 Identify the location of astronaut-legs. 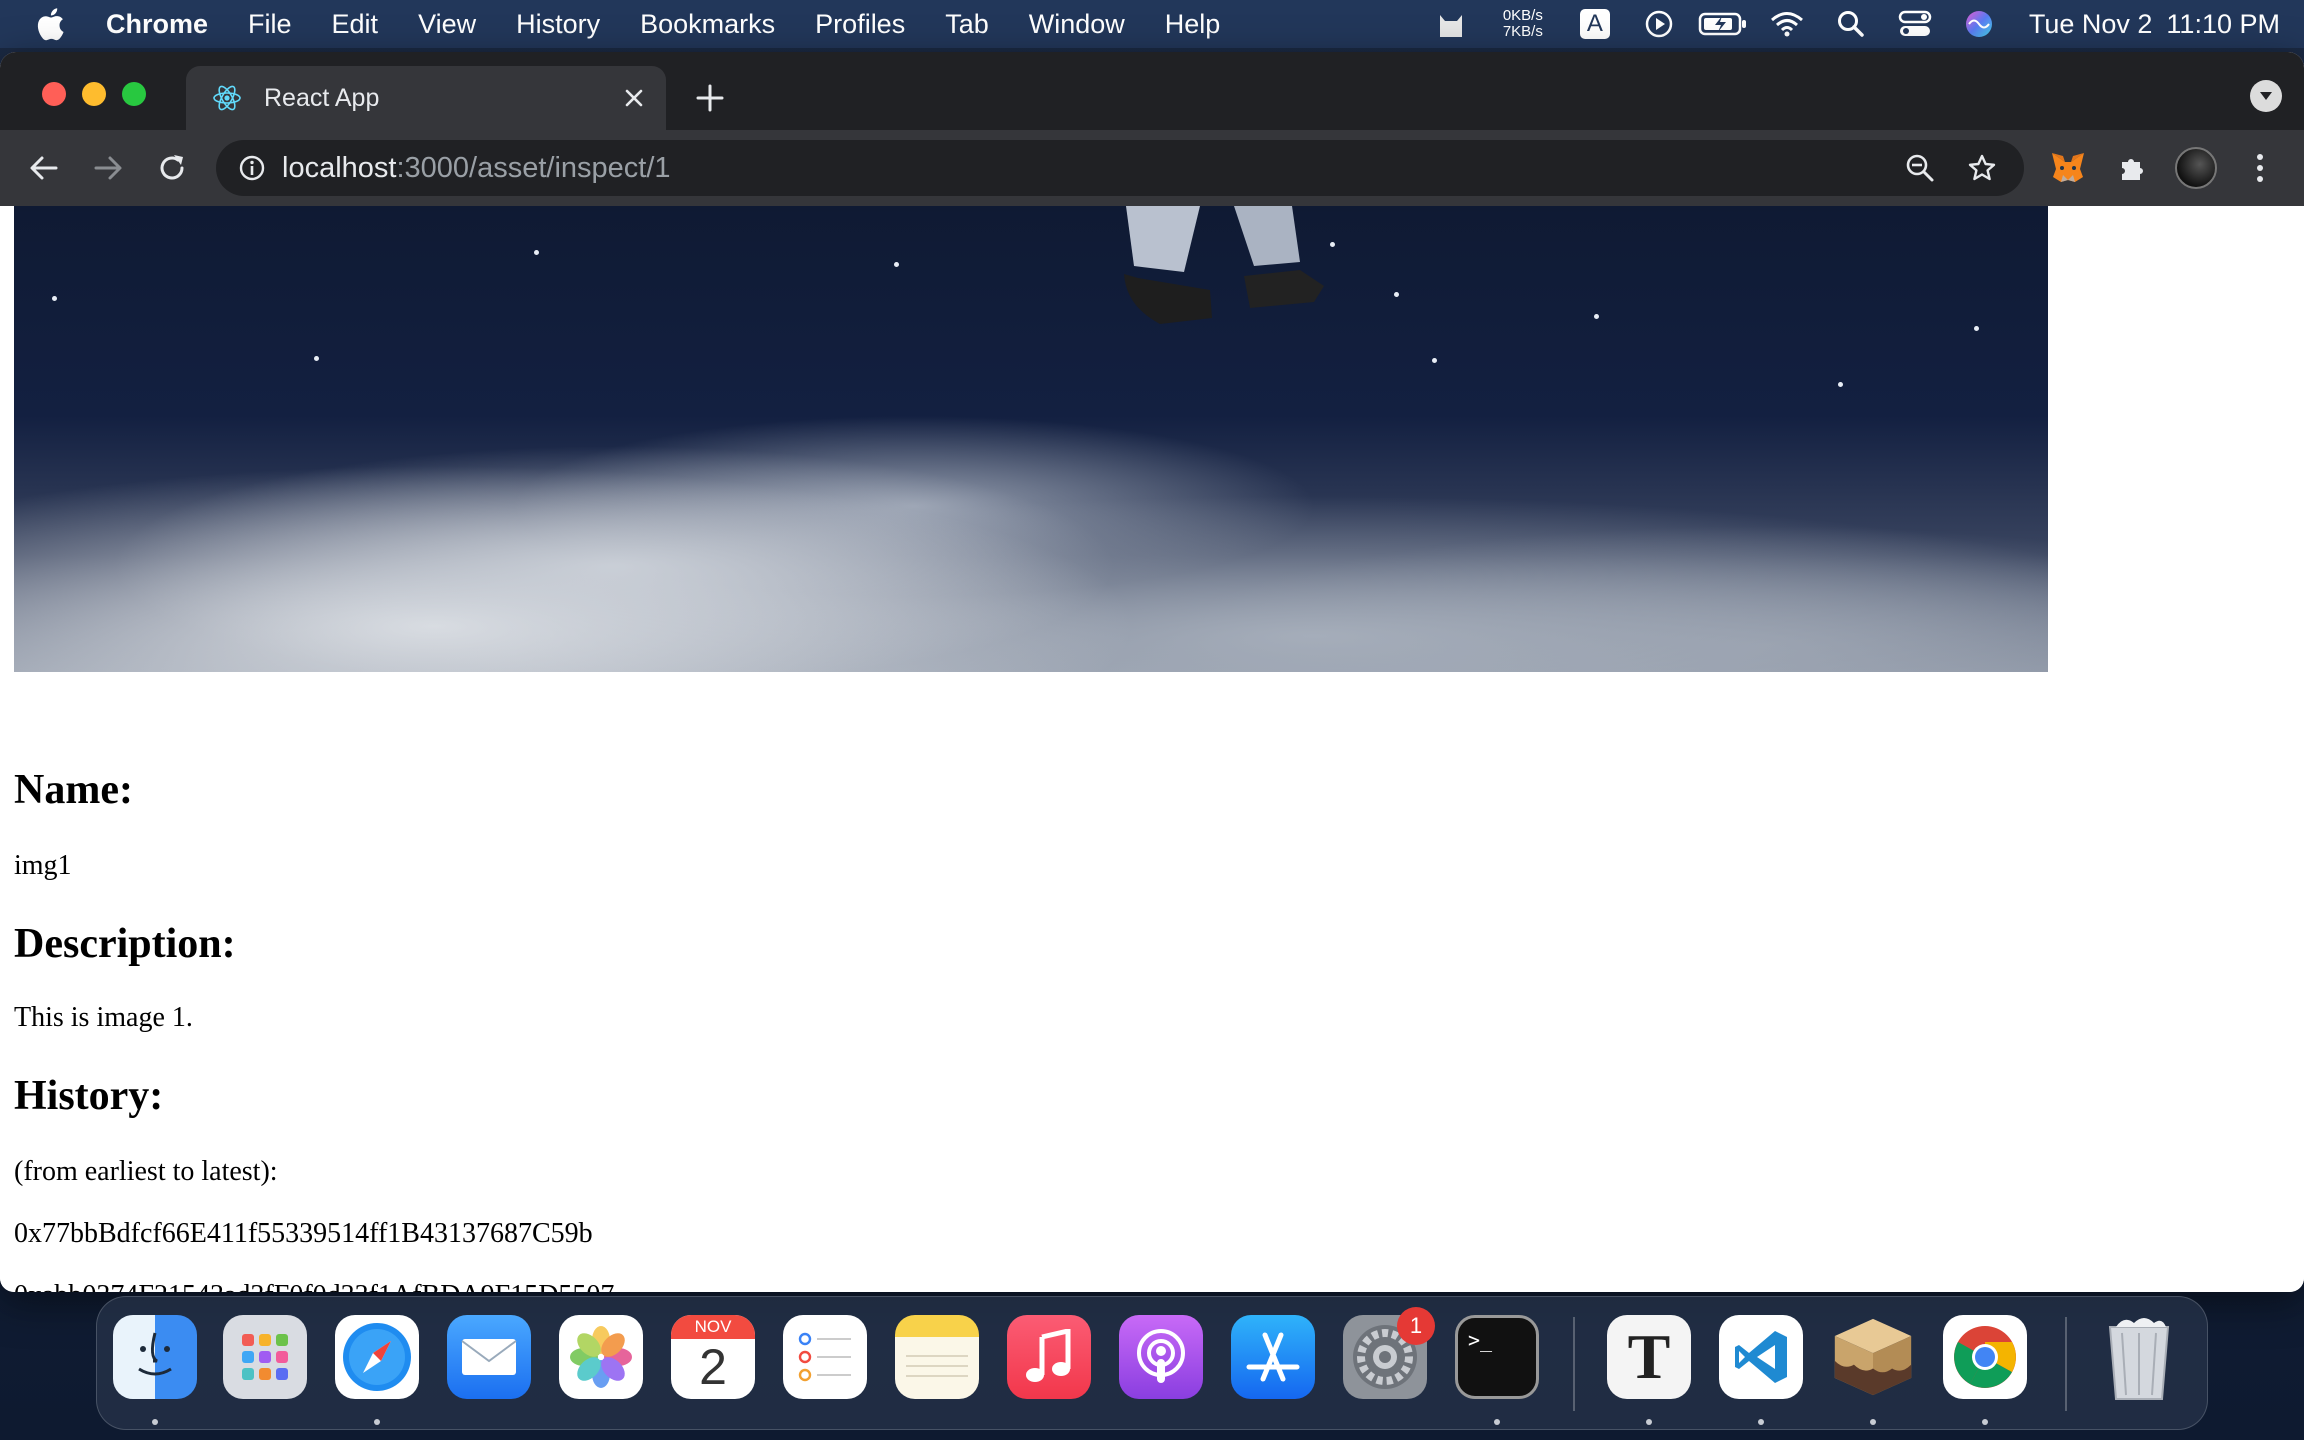
(1224, 265).